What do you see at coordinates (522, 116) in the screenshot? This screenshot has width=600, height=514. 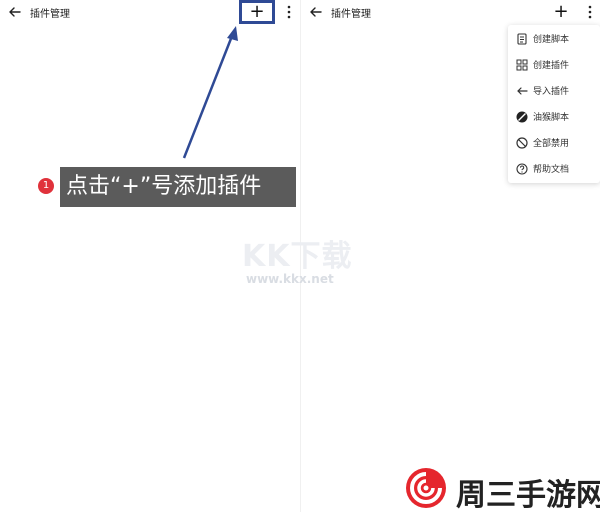 I see `tampermonkey-icon` at bounding box center [522, 116].